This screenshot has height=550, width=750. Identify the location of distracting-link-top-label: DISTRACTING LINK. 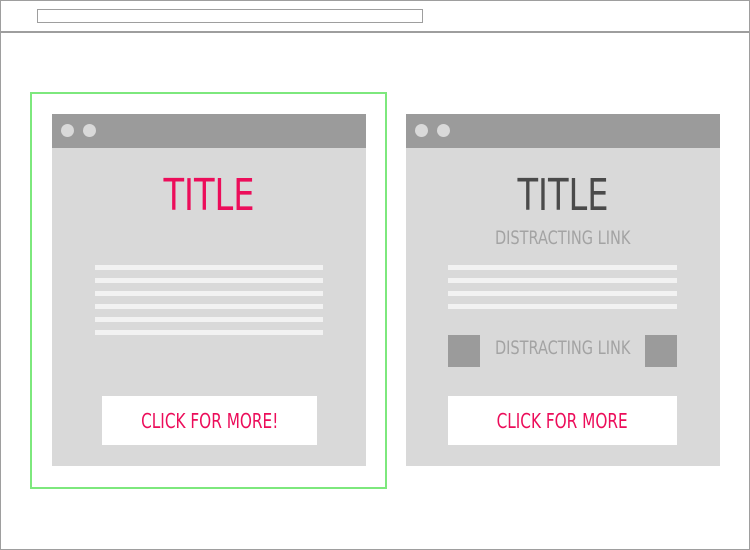
(563, 238).